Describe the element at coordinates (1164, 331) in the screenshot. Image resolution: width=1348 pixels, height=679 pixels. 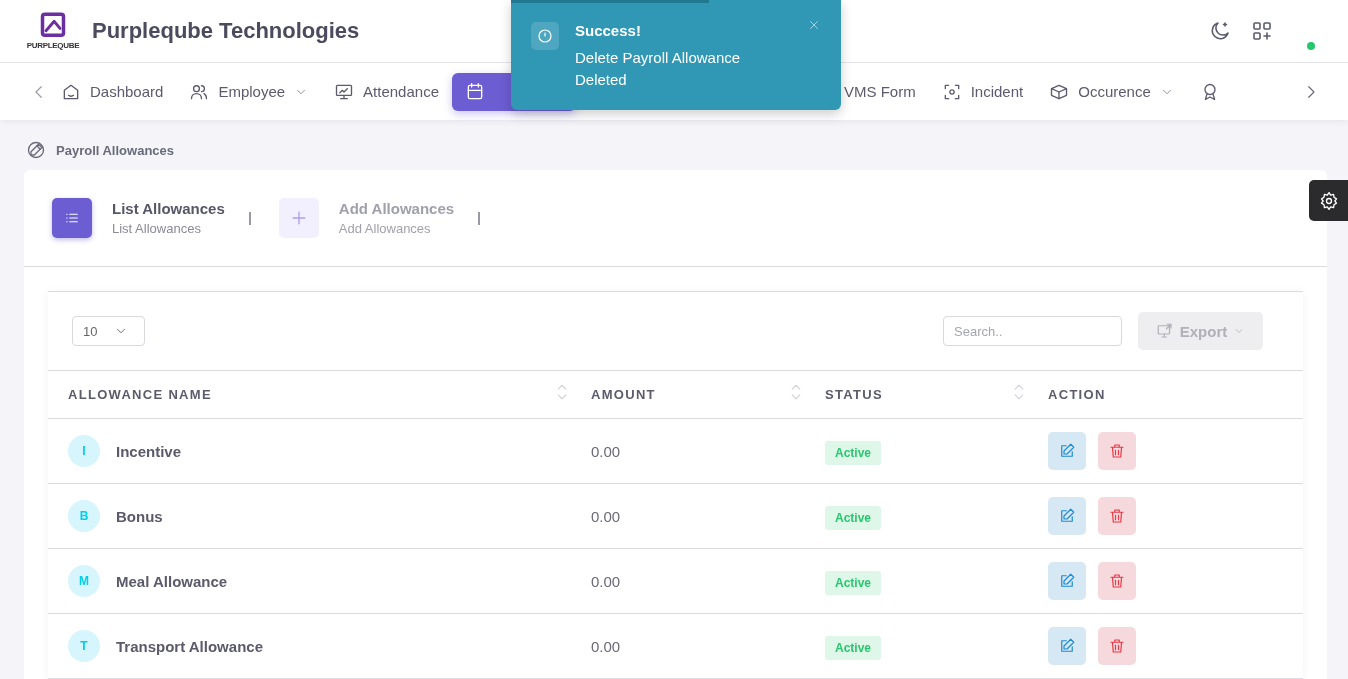
I see `export-monitor-icon` at that location.